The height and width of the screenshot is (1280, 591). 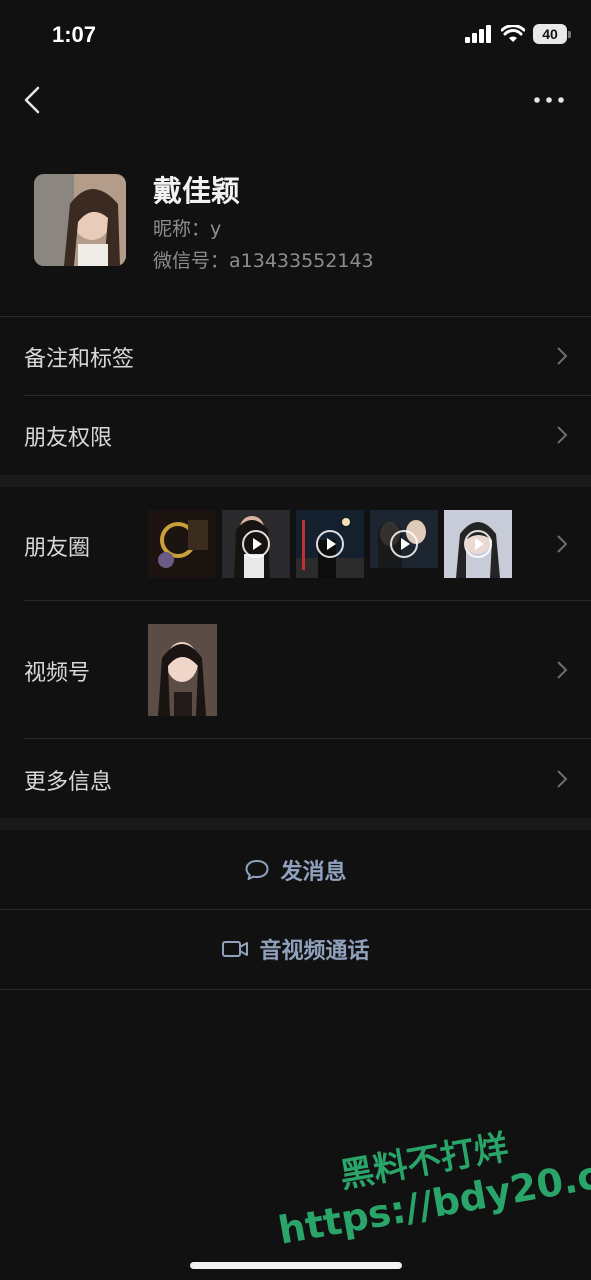 What do you see at coordinates (68, 438) in the screenshot?
I see `friend-permissions-label: 朋友权限` at bounding box center [68, 438].